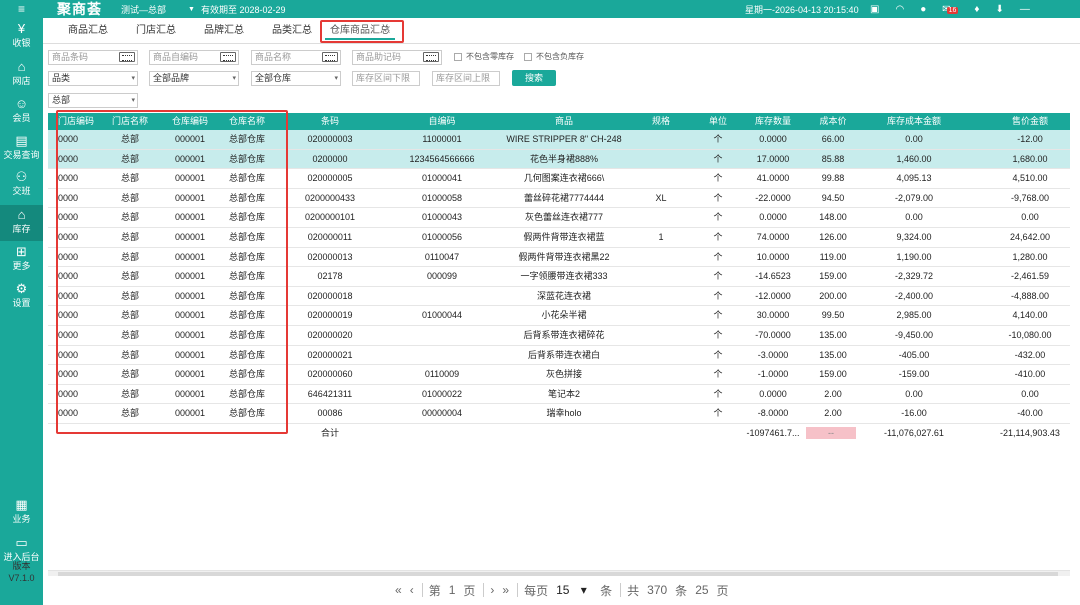 The image size is (1080, 605). I want to click on sidebar-item-member: ☺ 会员, so click(21, 110).